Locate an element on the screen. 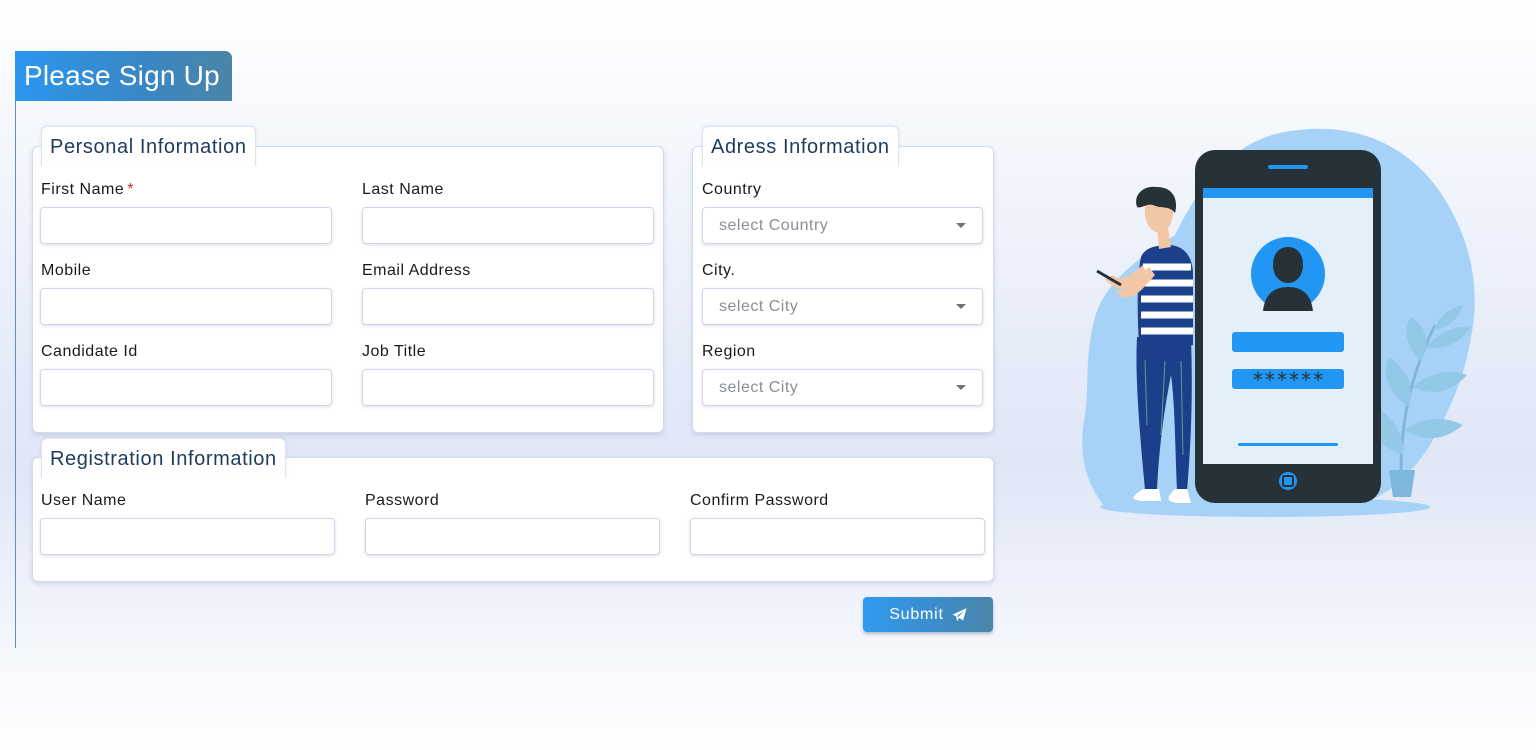 The width and height of the screenshot is (1536, 750). last-name-input is located at coordinates (508, 225).